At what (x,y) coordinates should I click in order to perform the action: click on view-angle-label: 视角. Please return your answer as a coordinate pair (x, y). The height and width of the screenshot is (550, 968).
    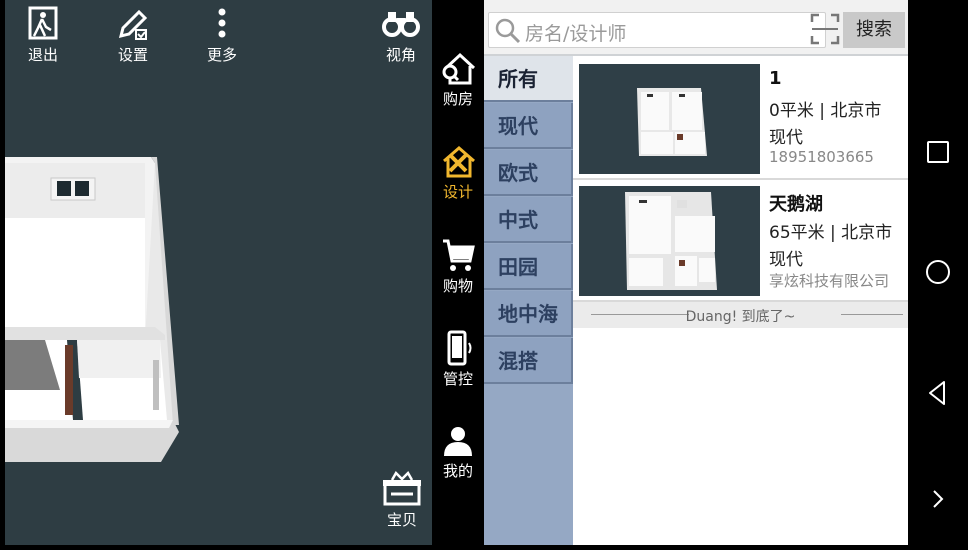
    Looking at the image, I should click on (400, 55).